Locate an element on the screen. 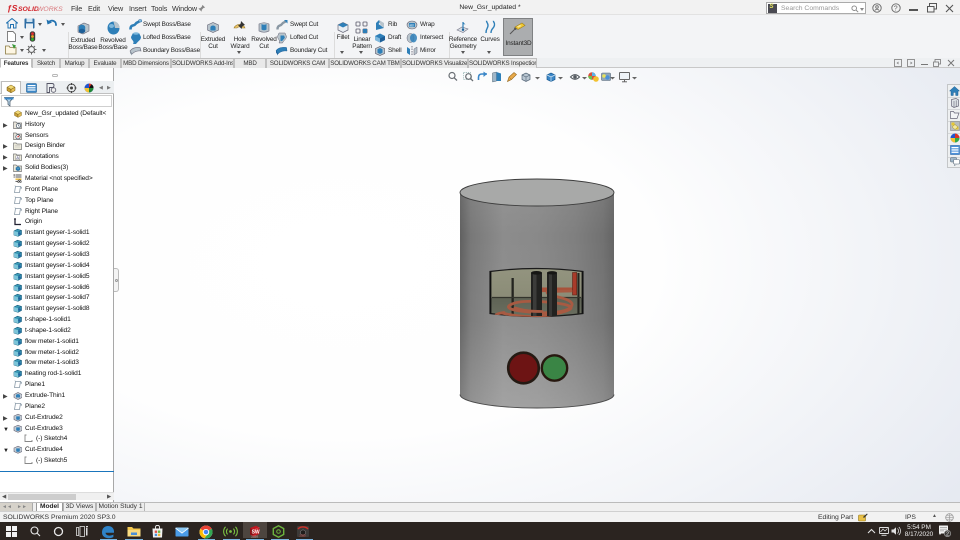 The width and height of the screenshot is (960, 540). svg-text: aB is located at coordinates (411, 25).